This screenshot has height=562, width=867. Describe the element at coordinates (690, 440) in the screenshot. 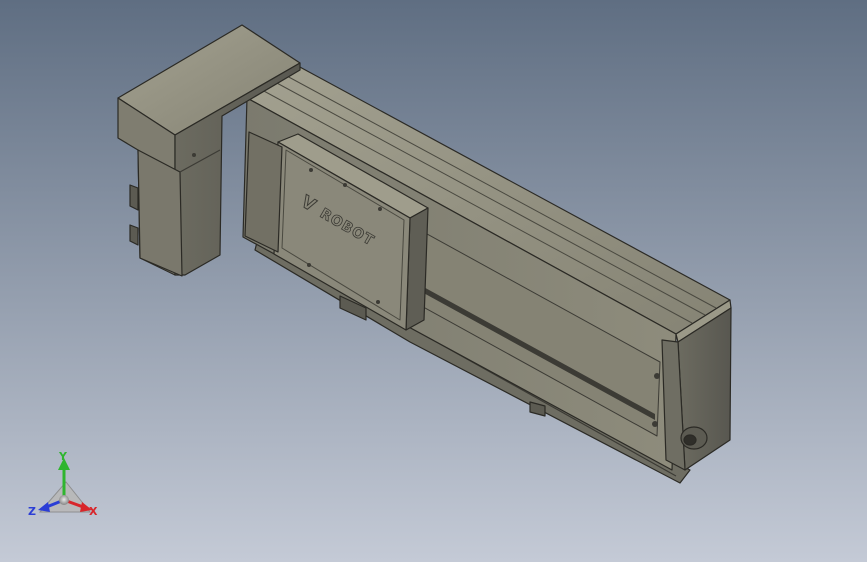

I see `cable-gland-bore` at that location.